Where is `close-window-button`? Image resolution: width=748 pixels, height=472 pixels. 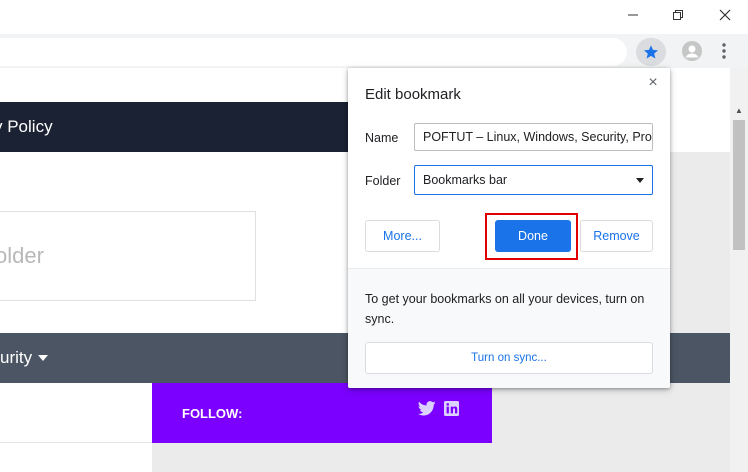 close-window-button is located at coordinates (725, 15).